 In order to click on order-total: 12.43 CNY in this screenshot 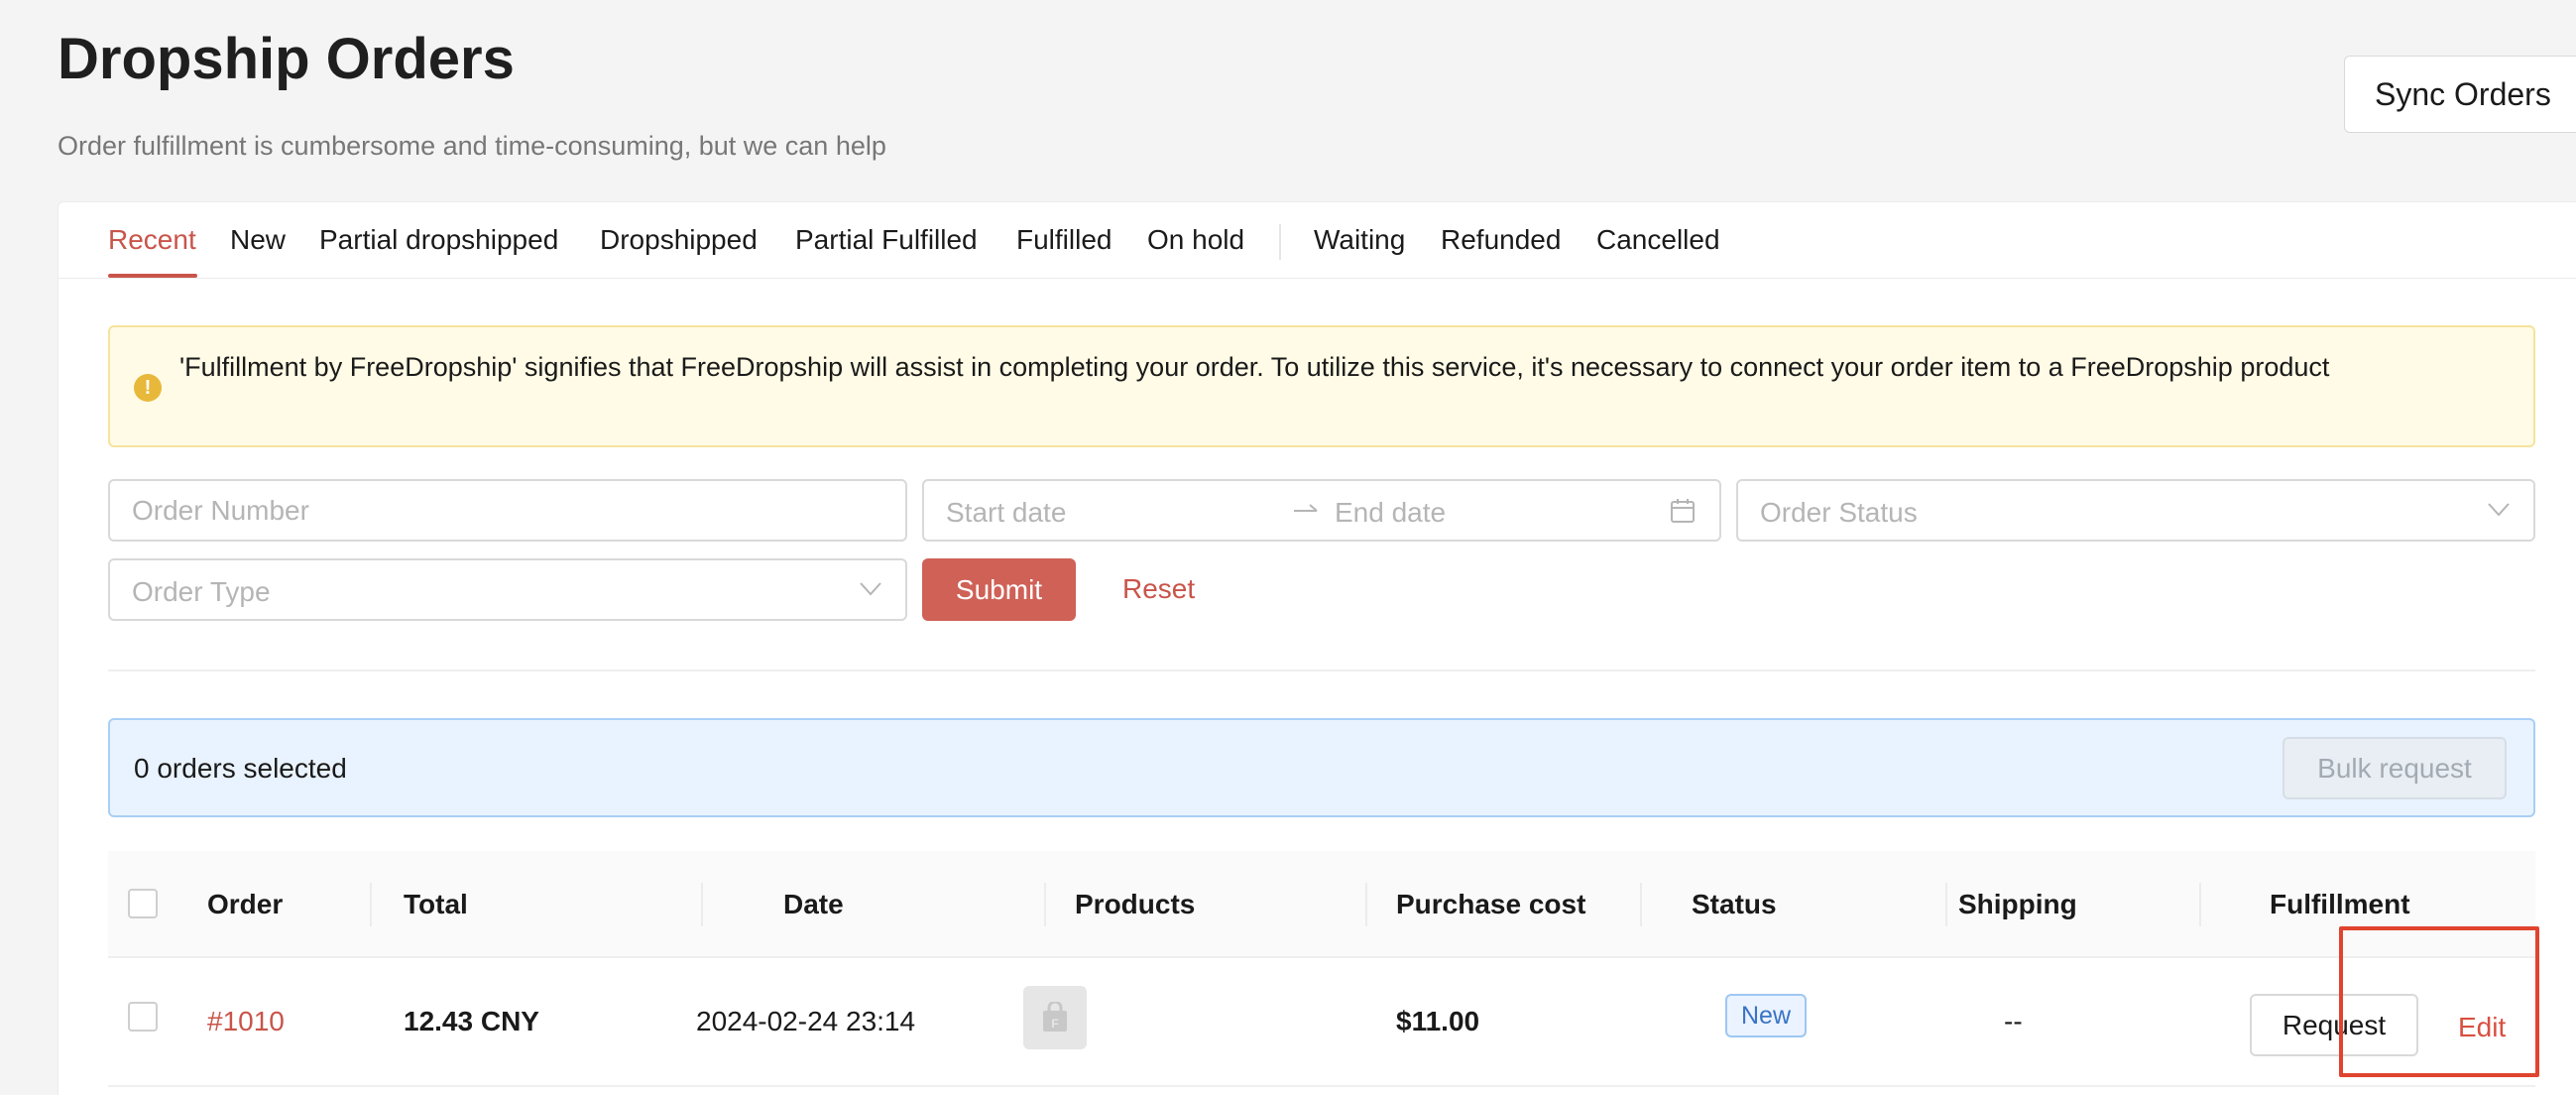, I will do `click(472, 1021)`.